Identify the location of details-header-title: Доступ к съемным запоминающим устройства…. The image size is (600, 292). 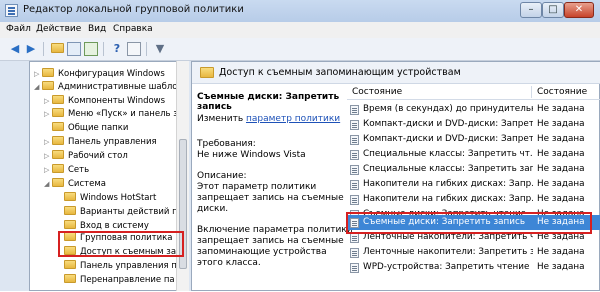
(340, 72).